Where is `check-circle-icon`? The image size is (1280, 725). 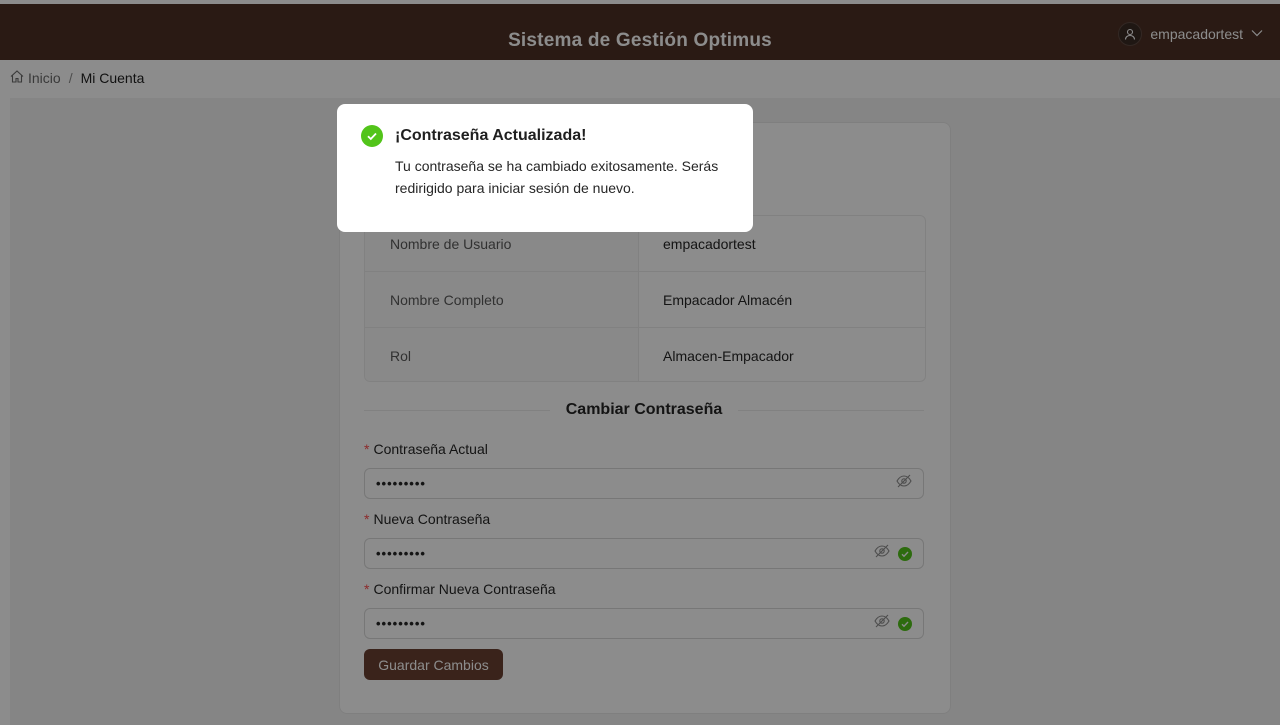 check-circle-icon is located at coordinates (372, 136).